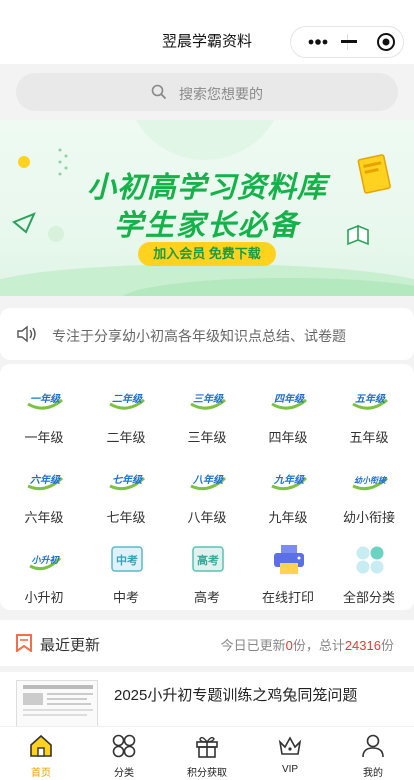 This screenshot has width=414, height=780. I want to click on svg-text: 高考, so click(208, 560).